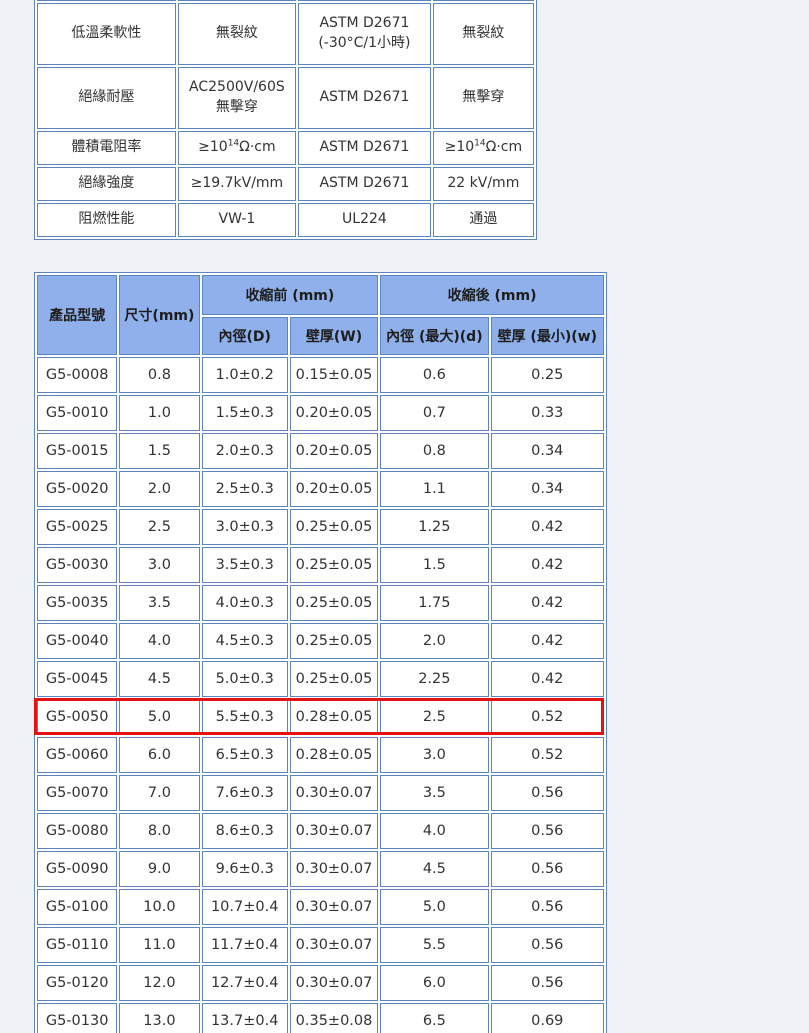  I want to click on cell-inner-diameter: 6.5±0.3, so click(244, 755).